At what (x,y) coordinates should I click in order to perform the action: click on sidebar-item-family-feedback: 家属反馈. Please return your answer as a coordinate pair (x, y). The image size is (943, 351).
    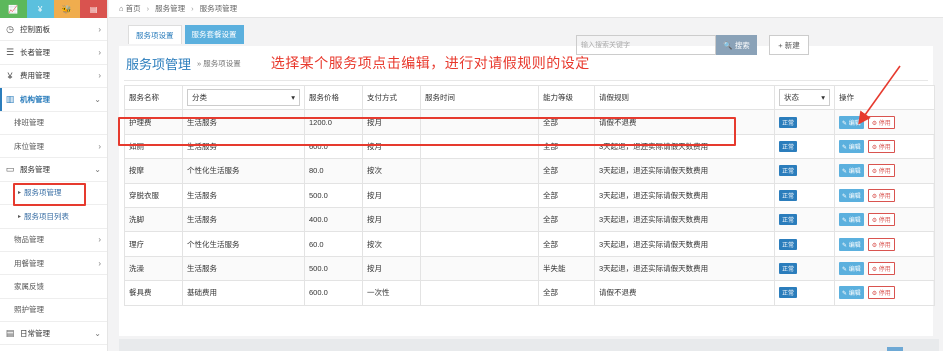
    Looking at the image, I should click on (53, 287).